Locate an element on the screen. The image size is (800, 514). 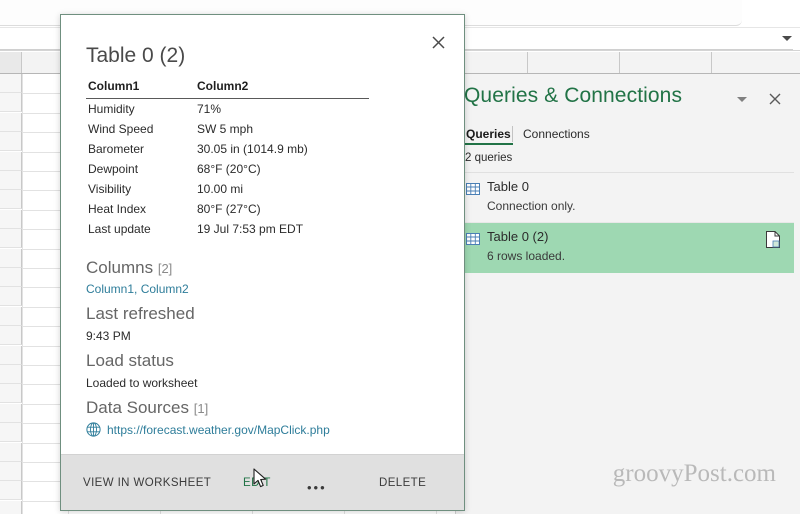
columns-count: [2] is located at coordinates (165, 268).